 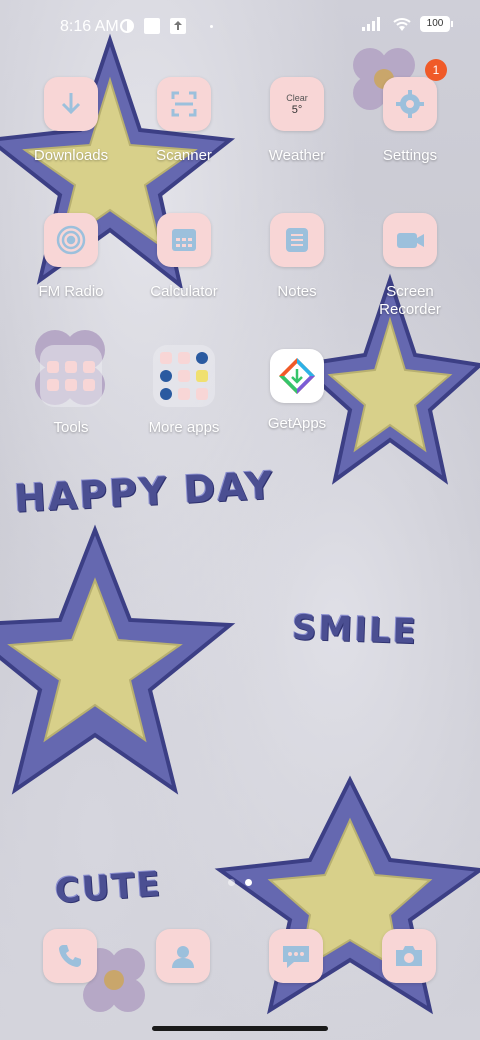 I want to click on contacts-icon, so click(x=183, y=957).